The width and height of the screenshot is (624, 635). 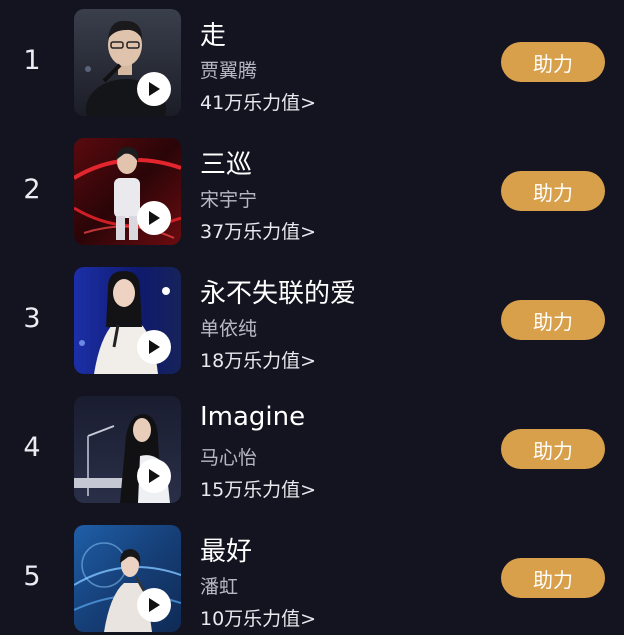 I want to click on song-title: 最好, so click(x=226, y=552).